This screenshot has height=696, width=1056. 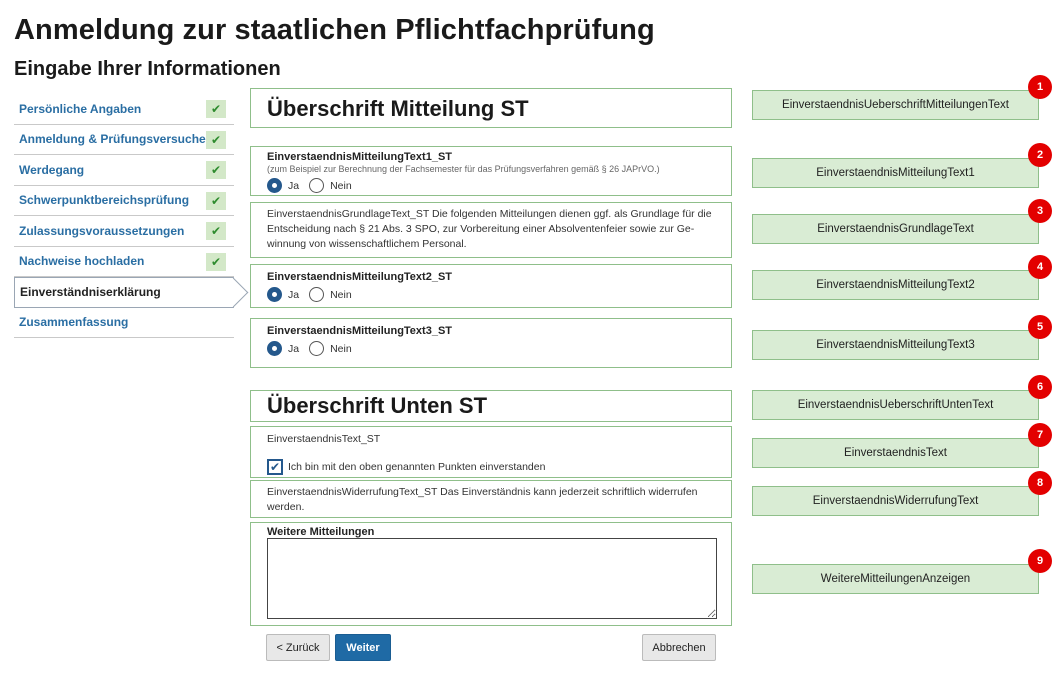 What do you see at coordinates (491, 185) in the screenshot?
I see `question-1-radio-group: Ja Nein` at bounding box center [491, 185].